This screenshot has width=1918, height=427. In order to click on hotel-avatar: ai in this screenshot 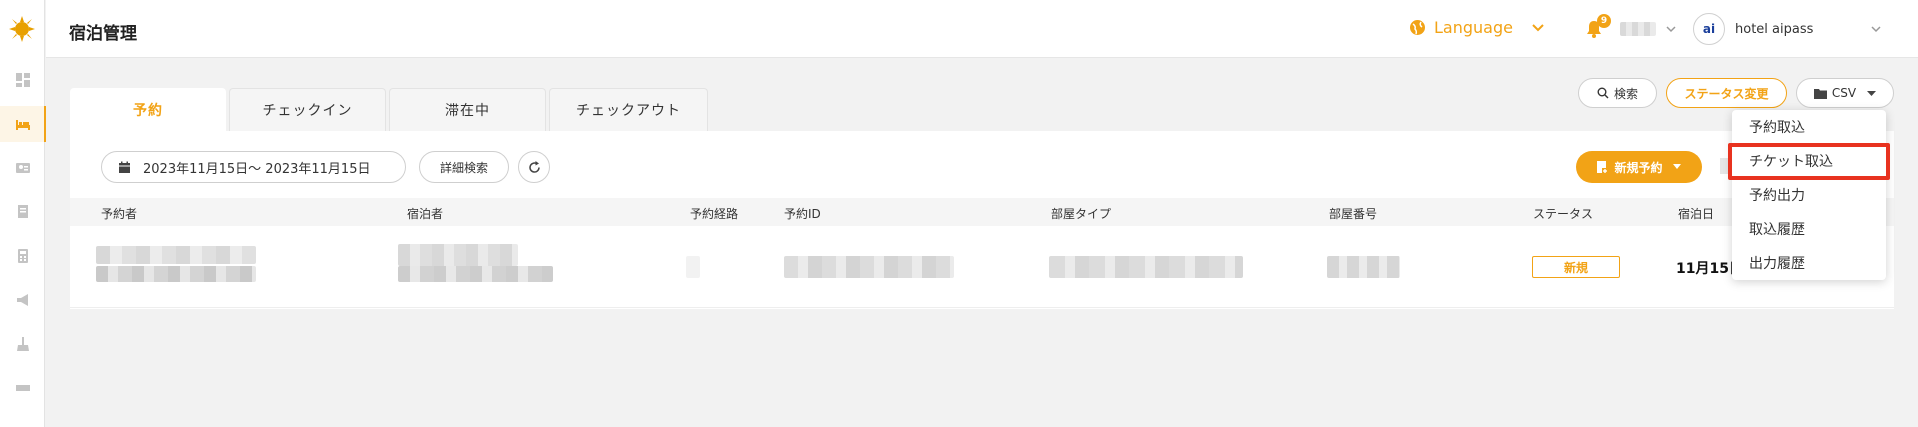, I will do `click(1709, 29)`.